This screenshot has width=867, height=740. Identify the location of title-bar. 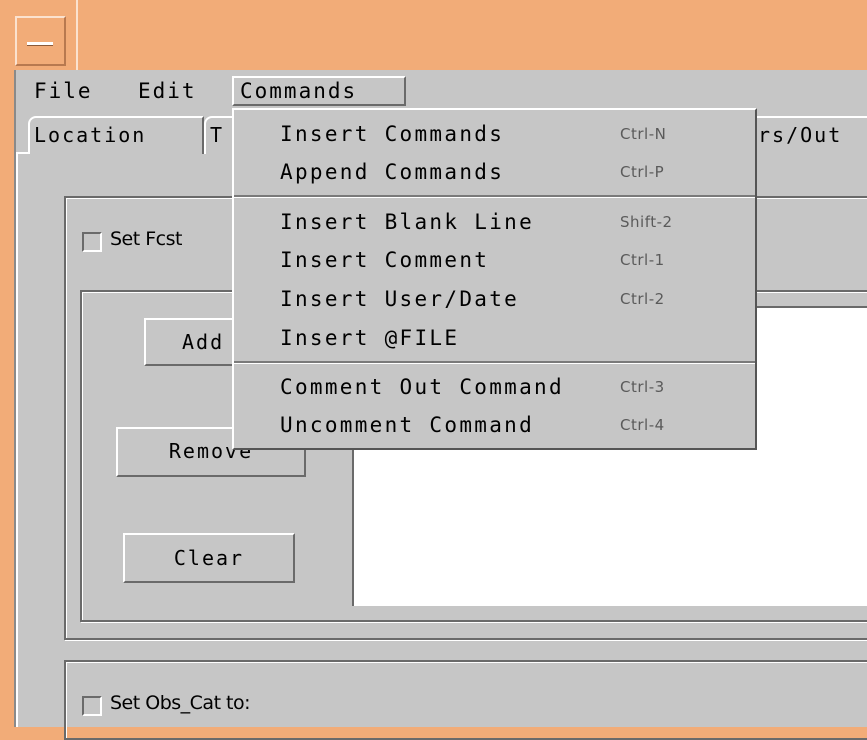
(433, 35).